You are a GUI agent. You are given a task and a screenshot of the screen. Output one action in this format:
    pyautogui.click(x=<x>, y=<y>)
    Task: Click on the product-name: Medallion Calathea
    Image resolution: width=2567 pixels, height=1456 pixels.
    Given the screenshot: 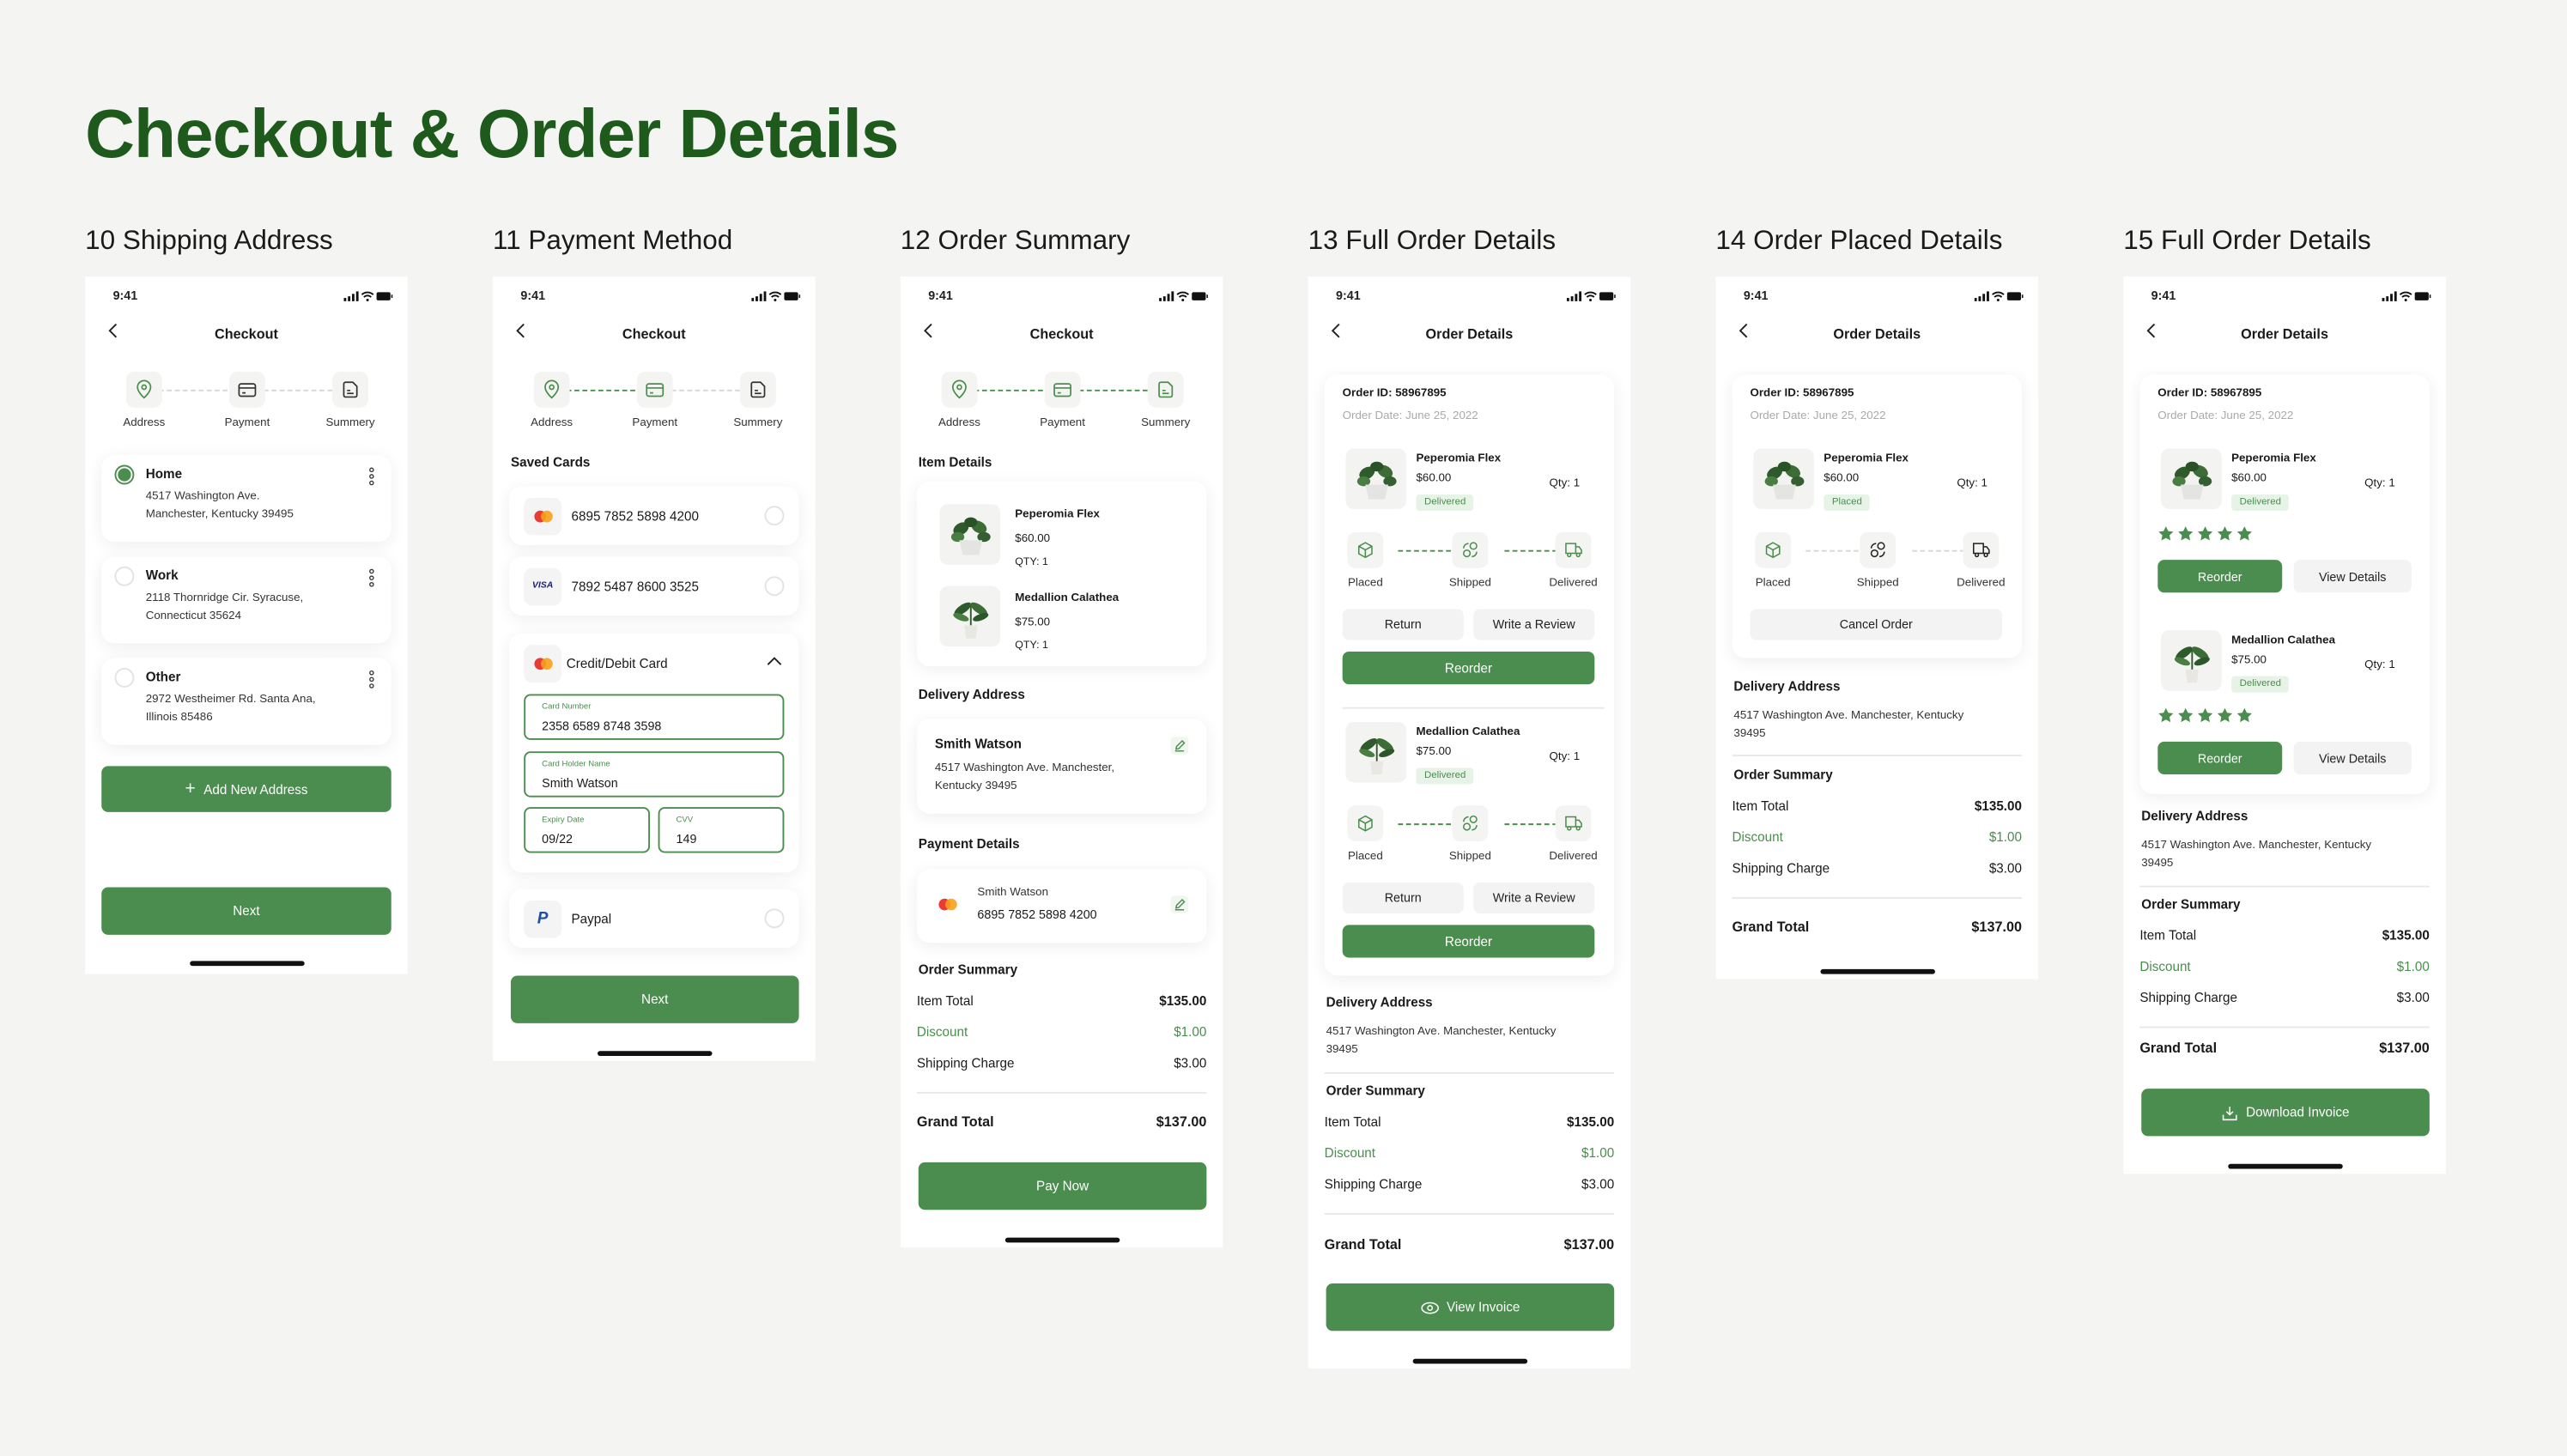 What is the action you would take?
    pyautogui.click(x=1068, y=598)
    